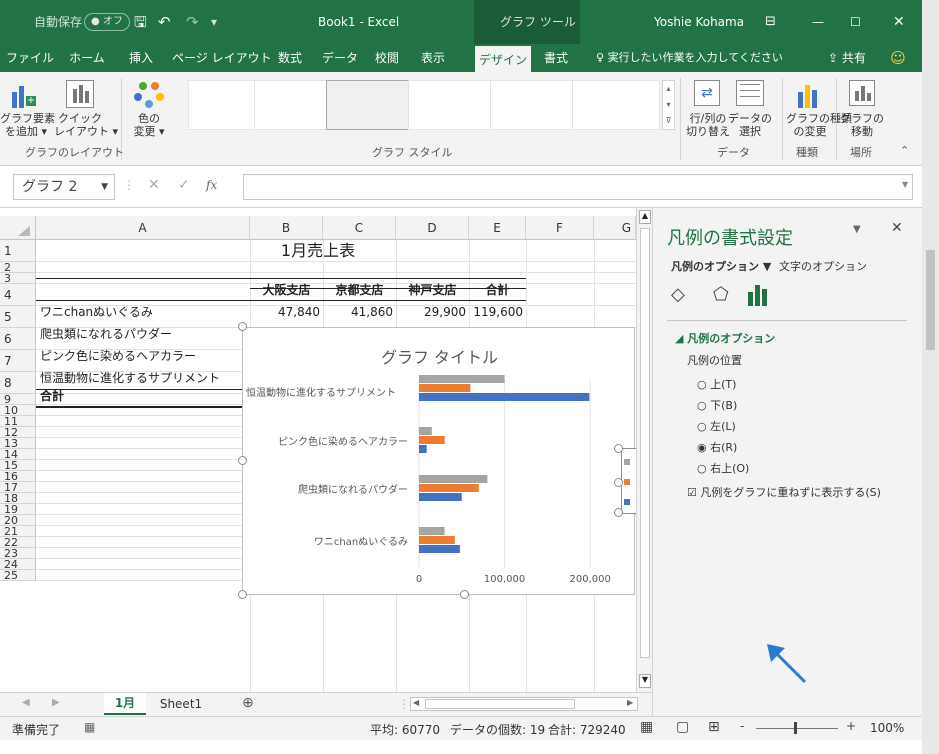 This screenshot has width=939, height=754. What do you see at coordinates (500, 704) in the screenshot?
I see `h-scroll-thumb` at bounding box center [500, 704].